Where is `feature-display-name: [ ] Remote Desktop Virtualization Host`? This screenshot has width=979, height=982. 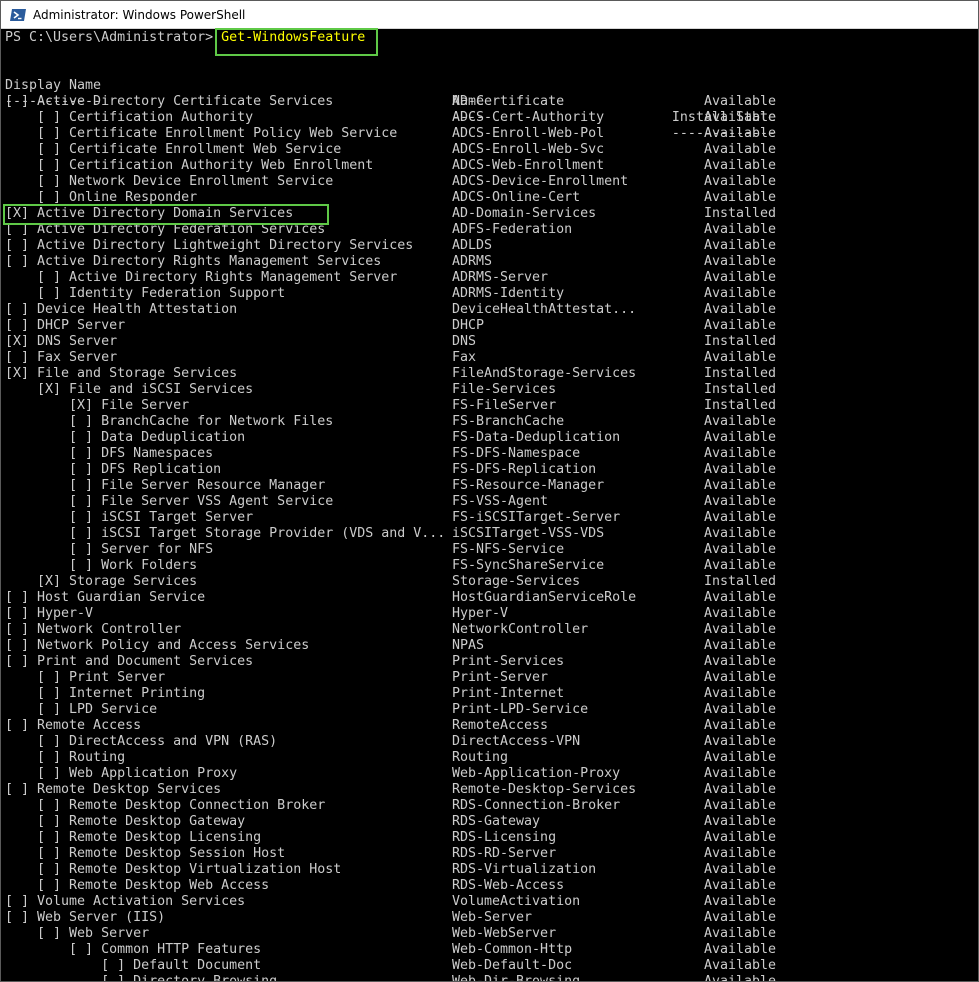 feature-display-name: [ ] Remote Desktop Virtualization Host is located at coordinates (173, 869).